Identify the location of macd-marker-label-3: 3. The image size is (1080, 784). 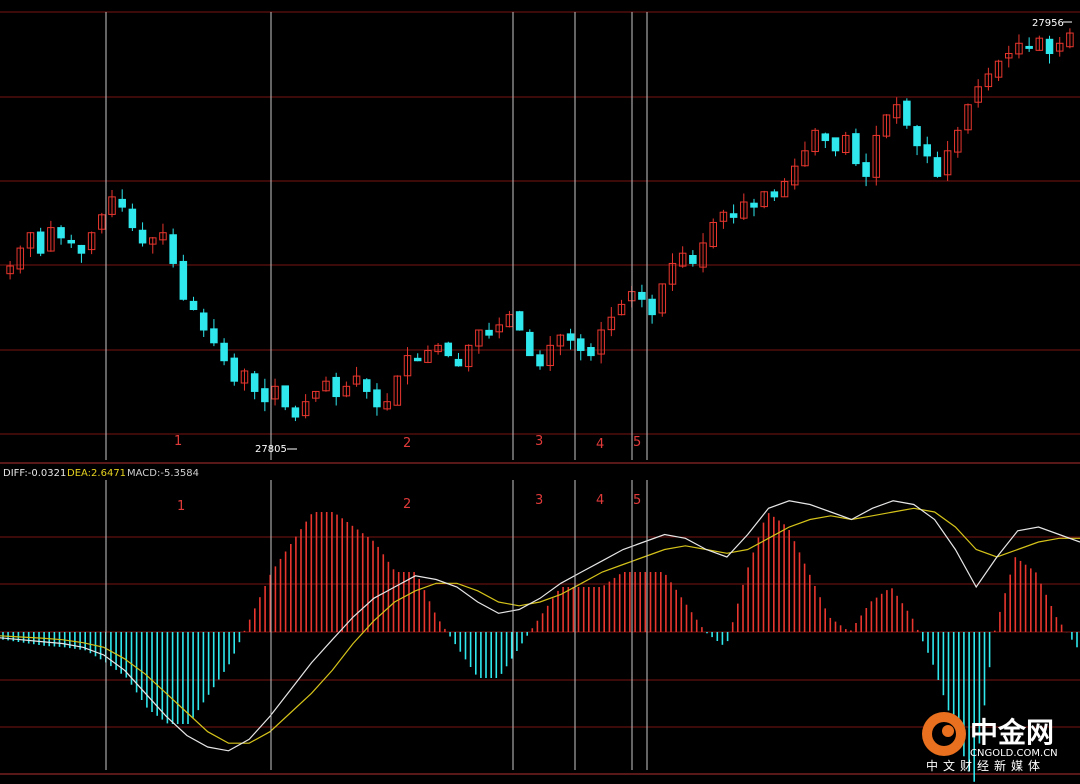
(539, 500).